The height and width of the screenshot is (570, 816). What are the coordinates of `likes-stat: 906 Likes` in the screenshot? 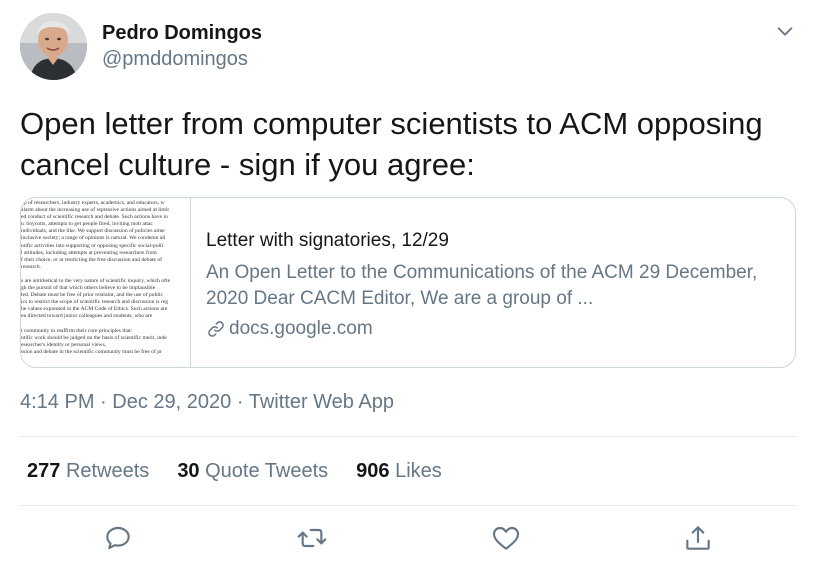 It's located at (399, 471).